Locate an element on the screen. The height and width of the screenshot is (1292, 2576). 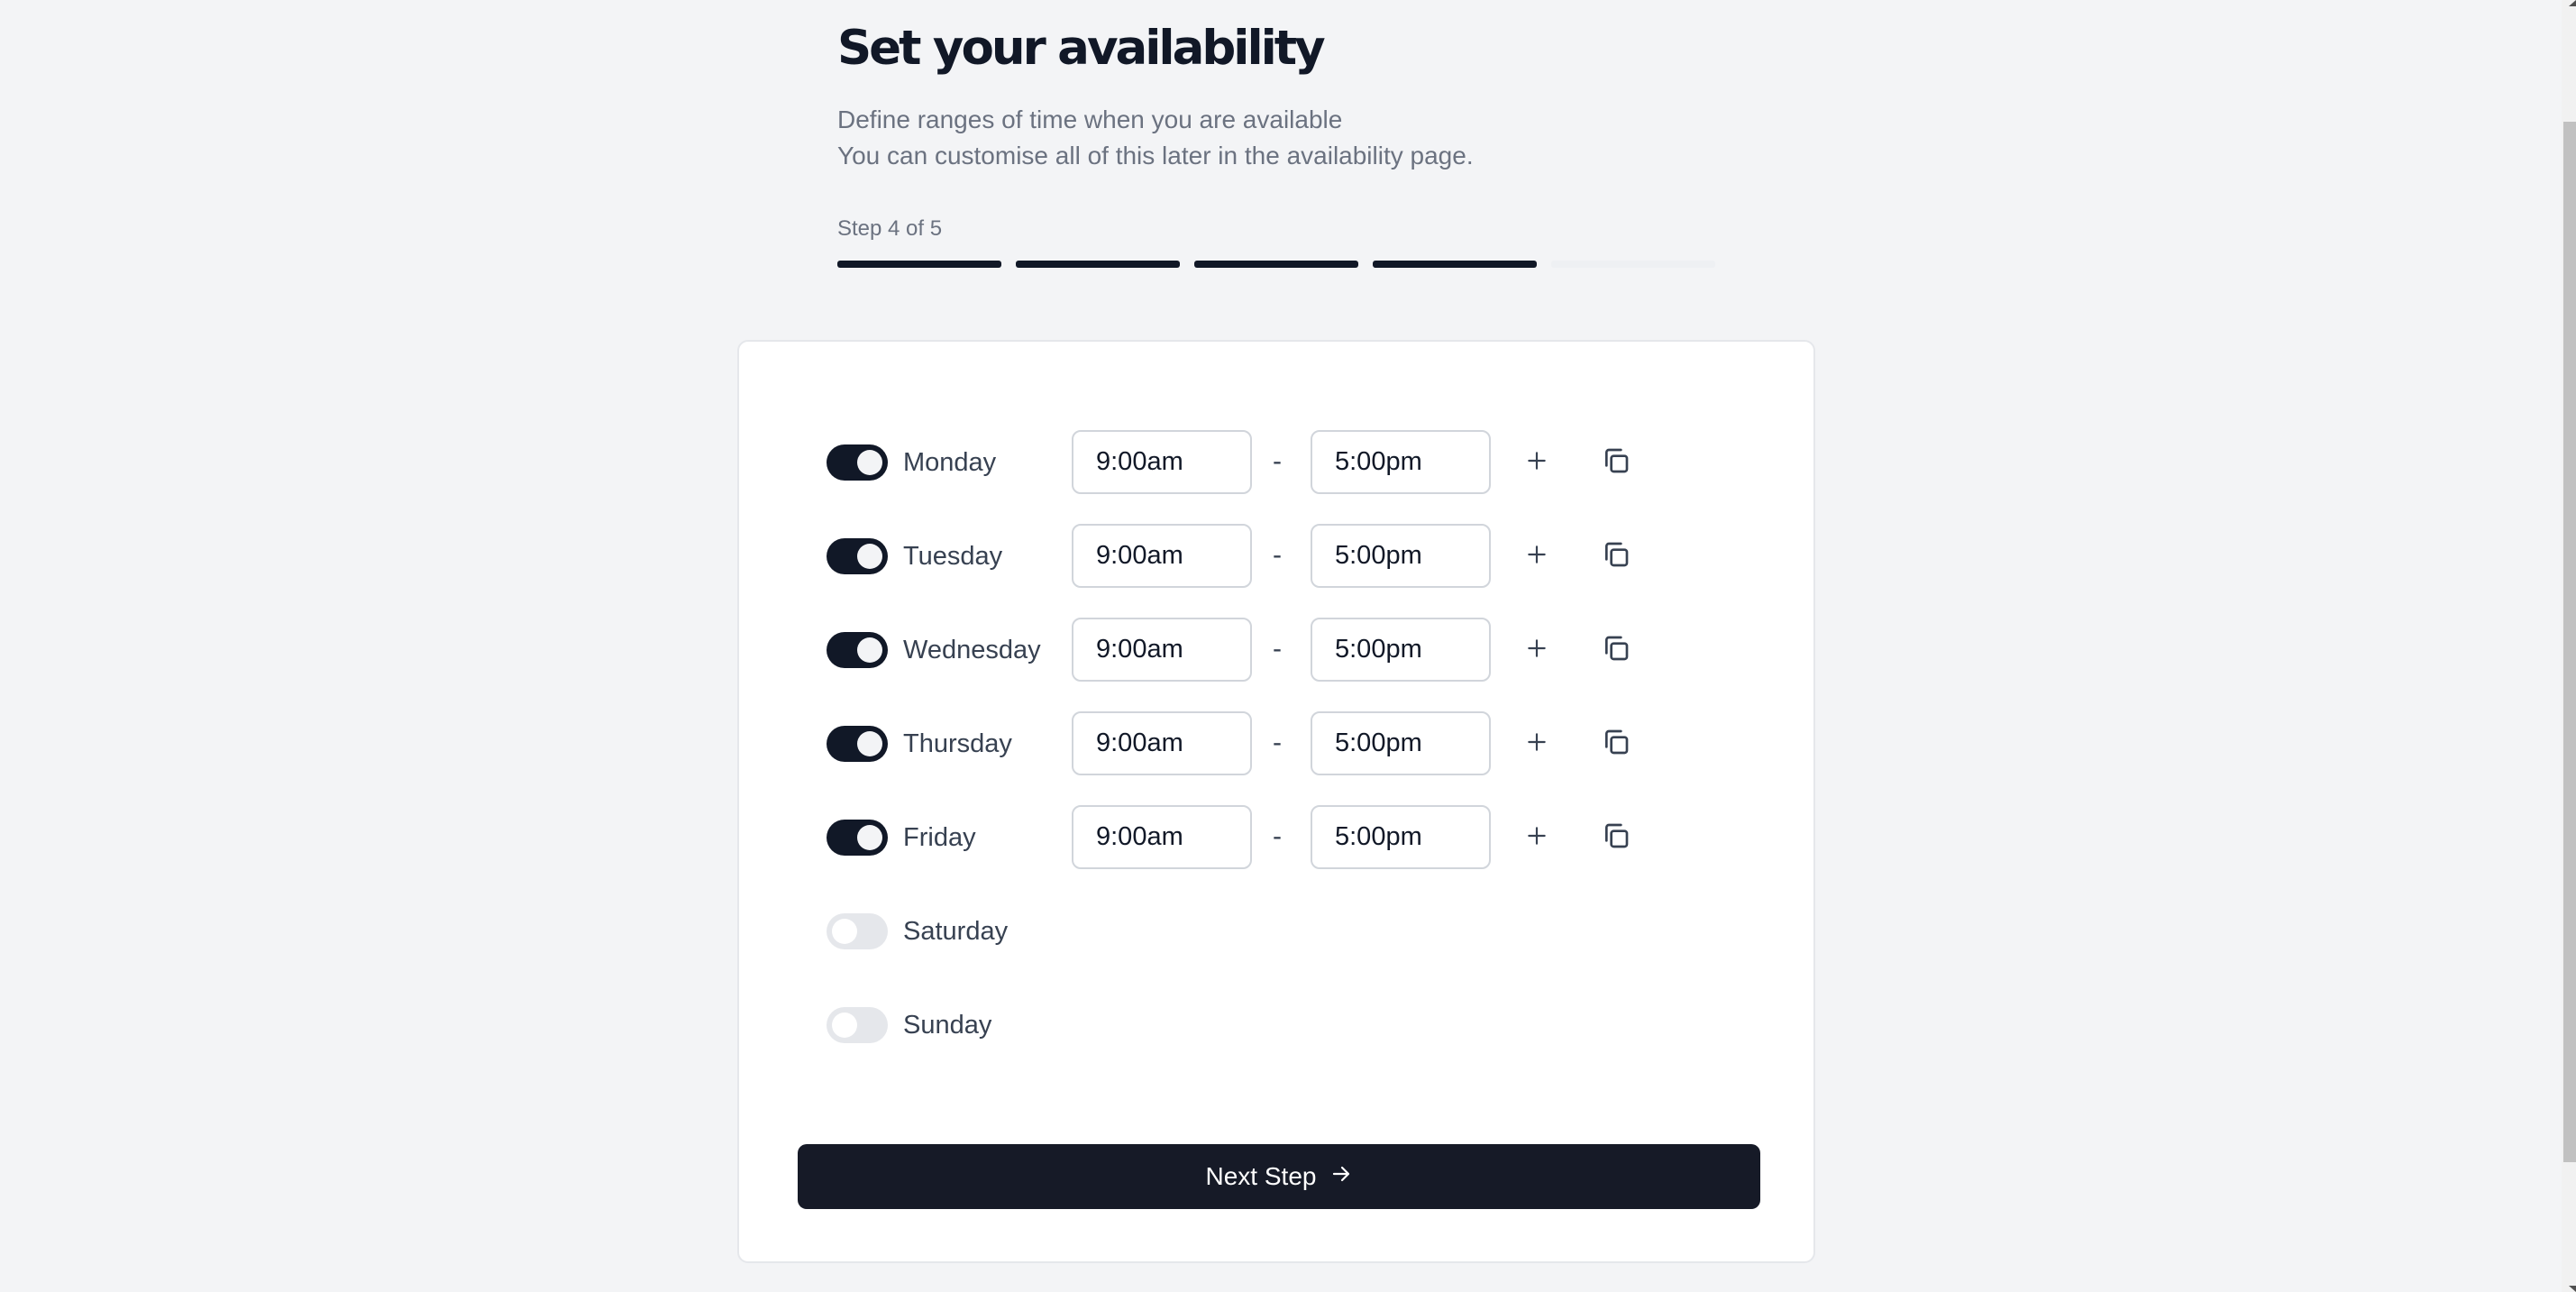
copy-times-button-wednesday is located at coordinates (1616, 650).